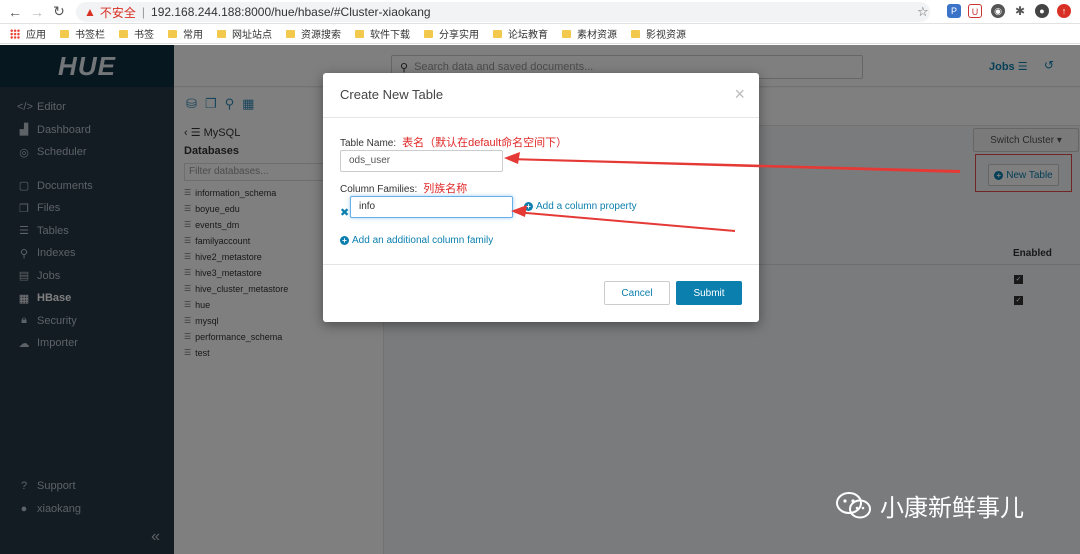 The height and width of the screenshot is (554, 1080). I want to click on dialog-title: Create New Table, so click(392, 94).